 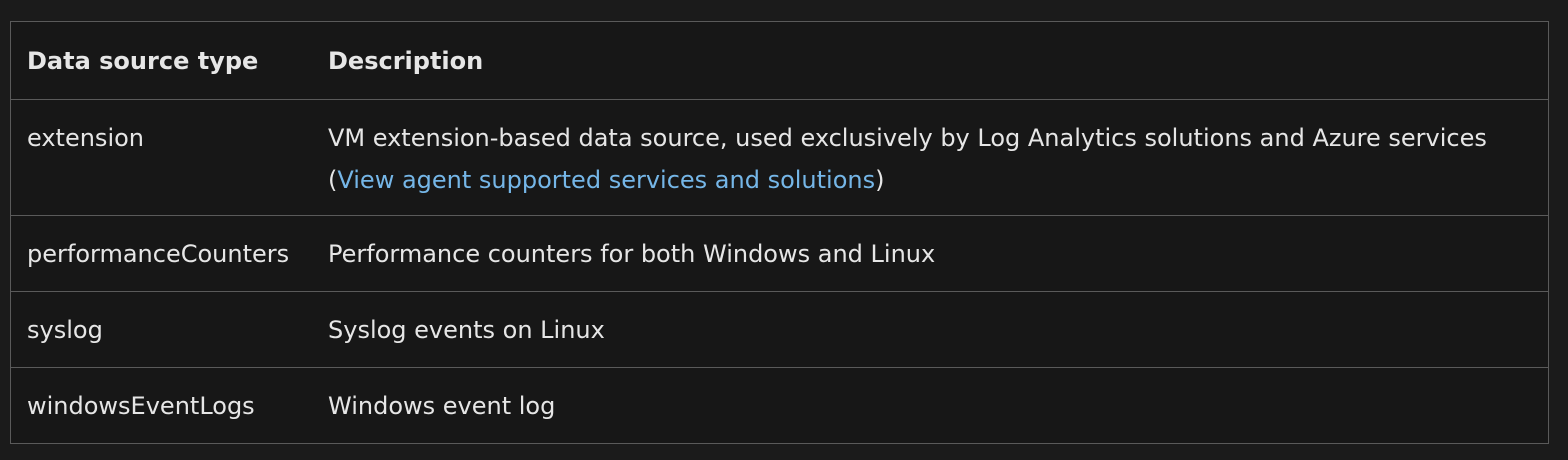 I want to click on cell-description: Syslog events on Linux, so click(x=930, y=329).